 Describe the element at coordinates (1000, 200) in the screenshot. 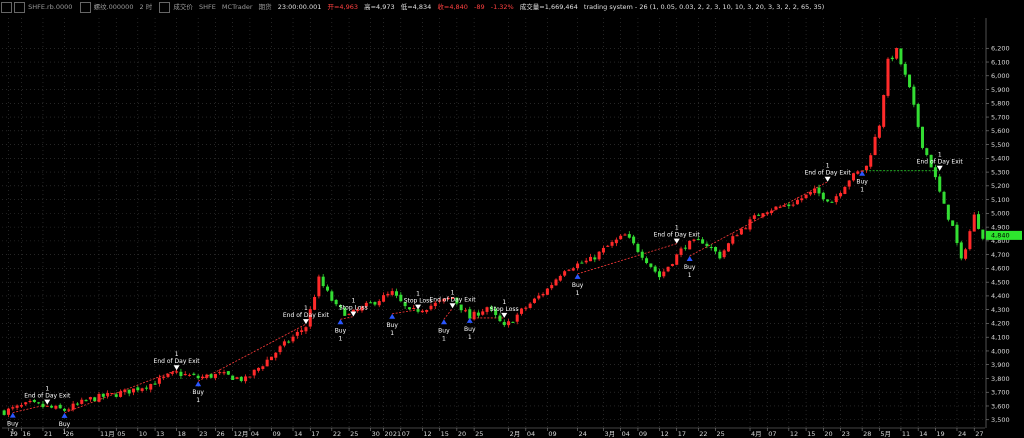

I see `price-tick-label: 5,100` at that location.